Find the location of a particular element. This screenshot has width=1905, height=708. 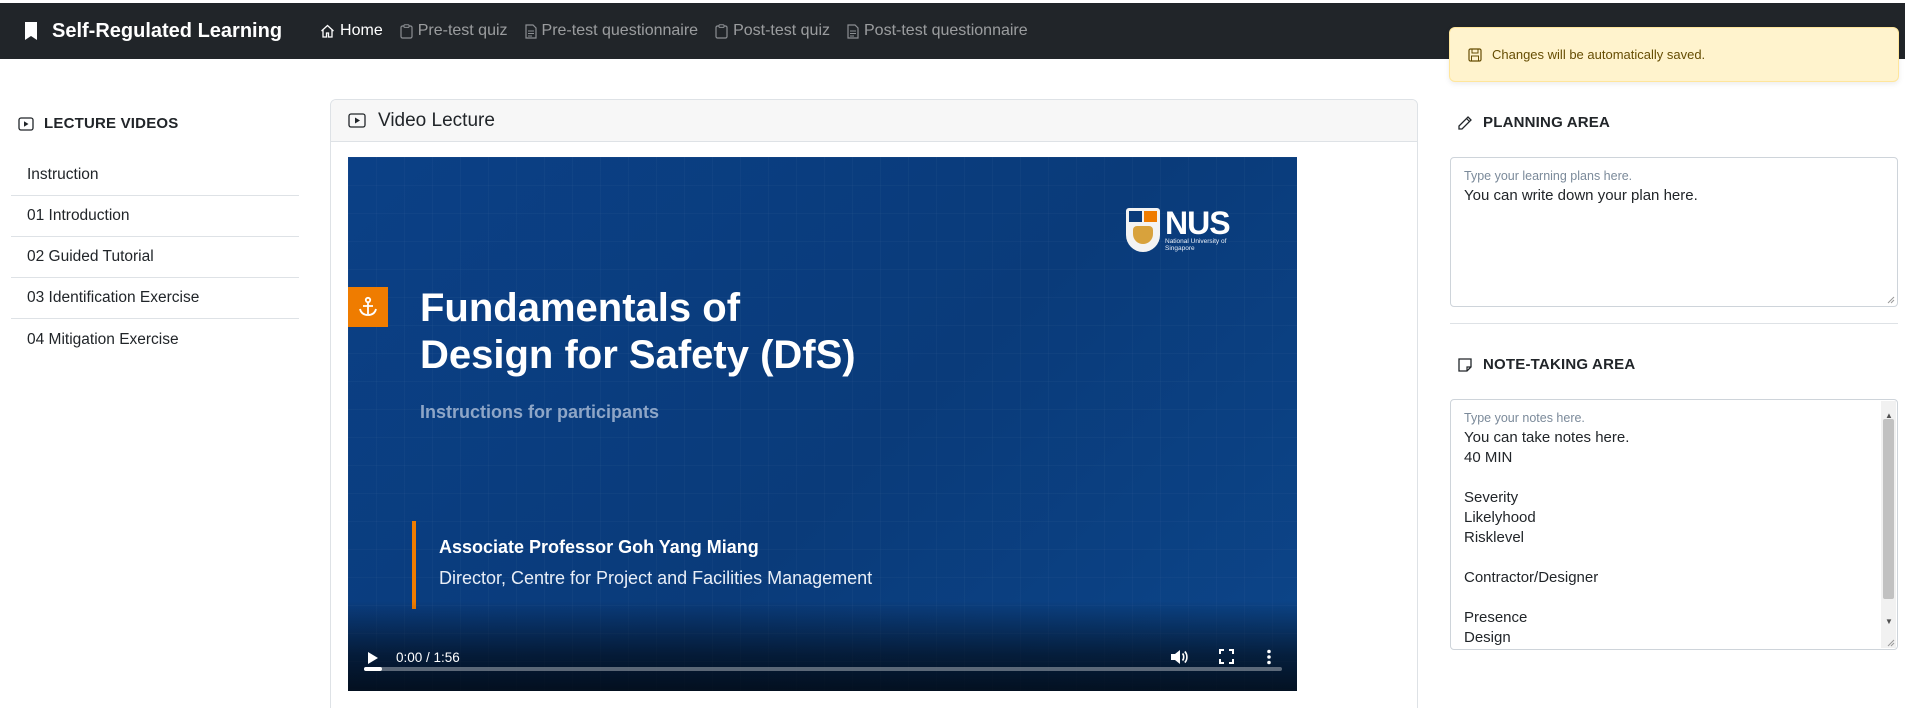

slide-title: Fundamentals of Design for Safety (DfS) is located at coordinates (638, 332).